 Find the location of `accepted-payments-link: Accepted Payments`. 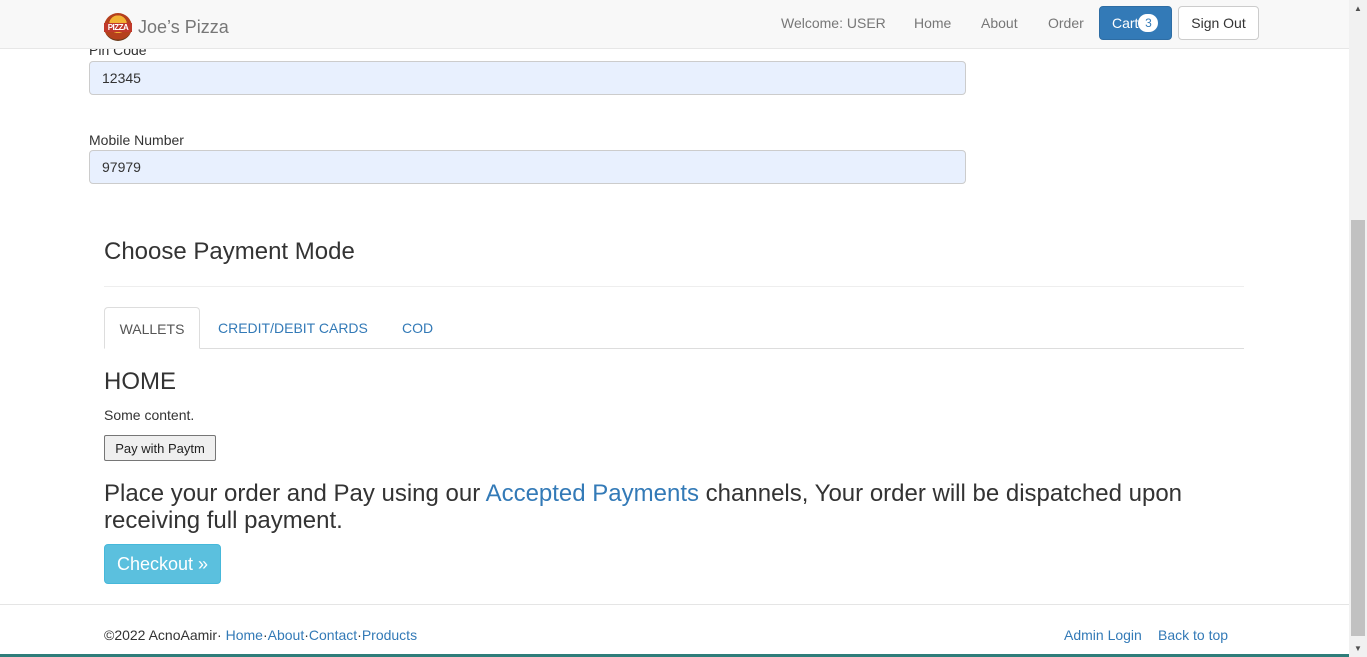

accepted-payments-link: Accepted Payments is located at coordinates (592, 493).